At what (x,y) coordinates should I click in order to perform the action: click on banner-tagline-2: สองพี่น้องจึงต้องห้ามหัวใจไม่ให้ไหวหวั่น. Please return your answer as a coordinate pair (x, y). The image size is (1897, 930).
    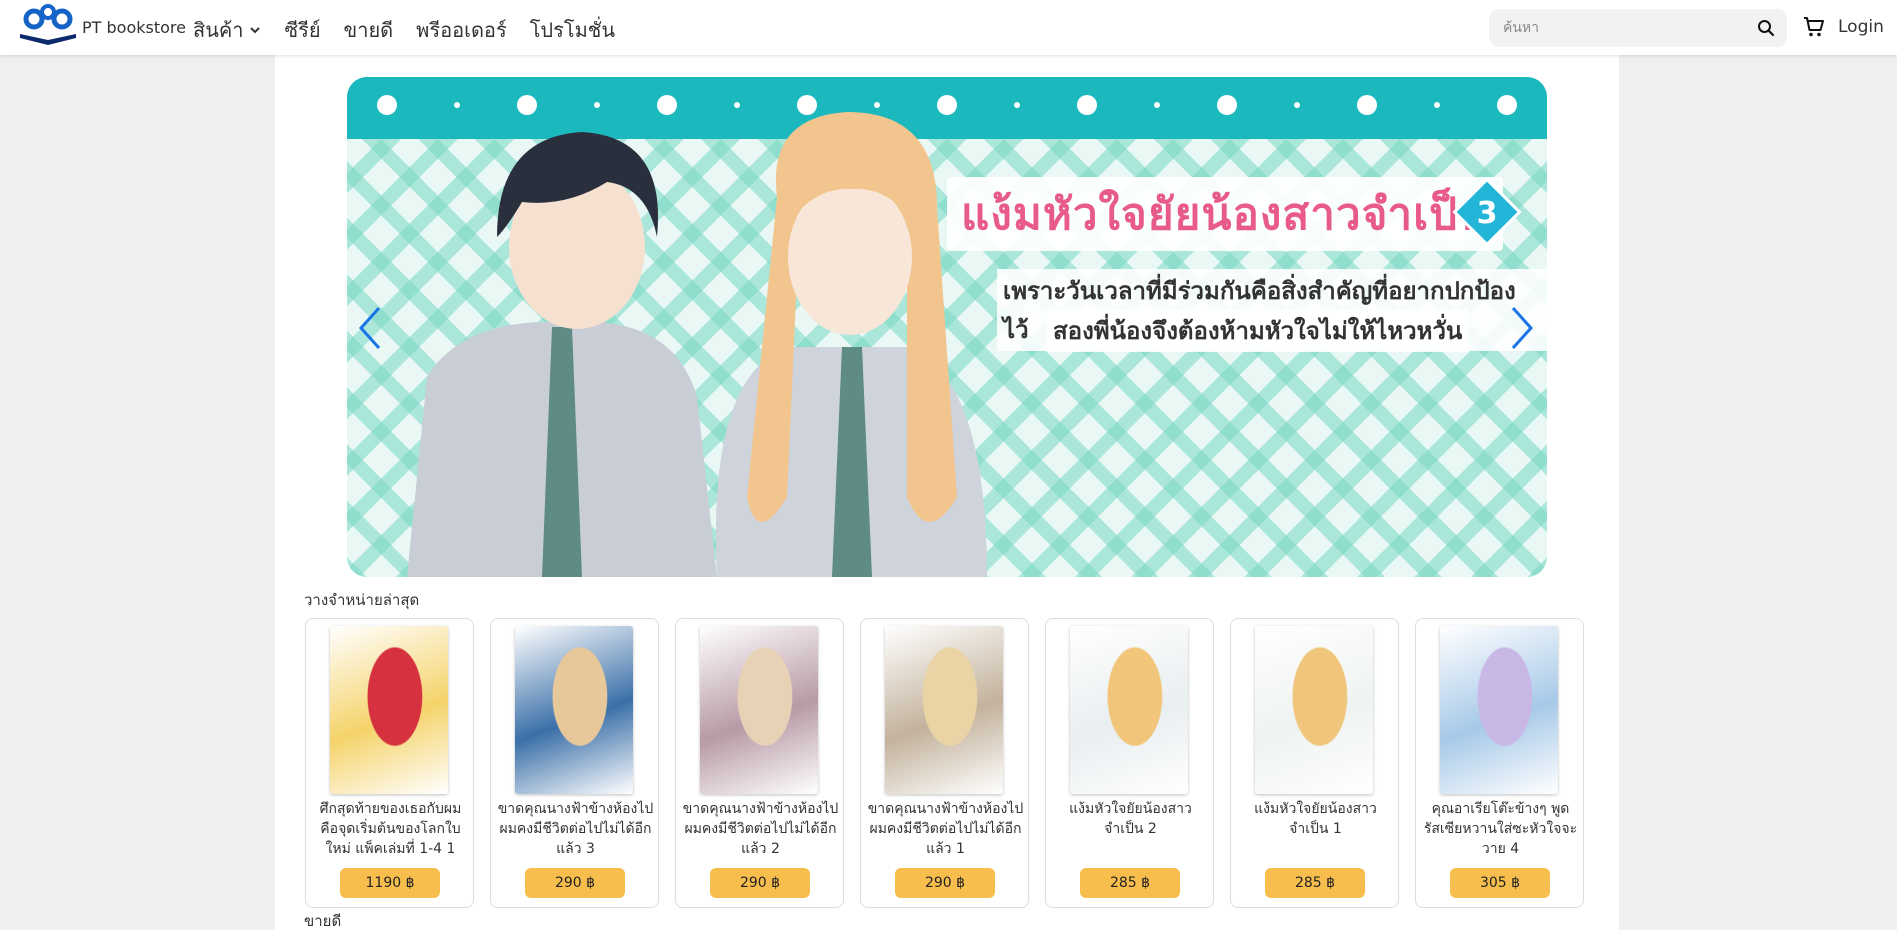
    Looking at the image, I should click on (1258, 330).